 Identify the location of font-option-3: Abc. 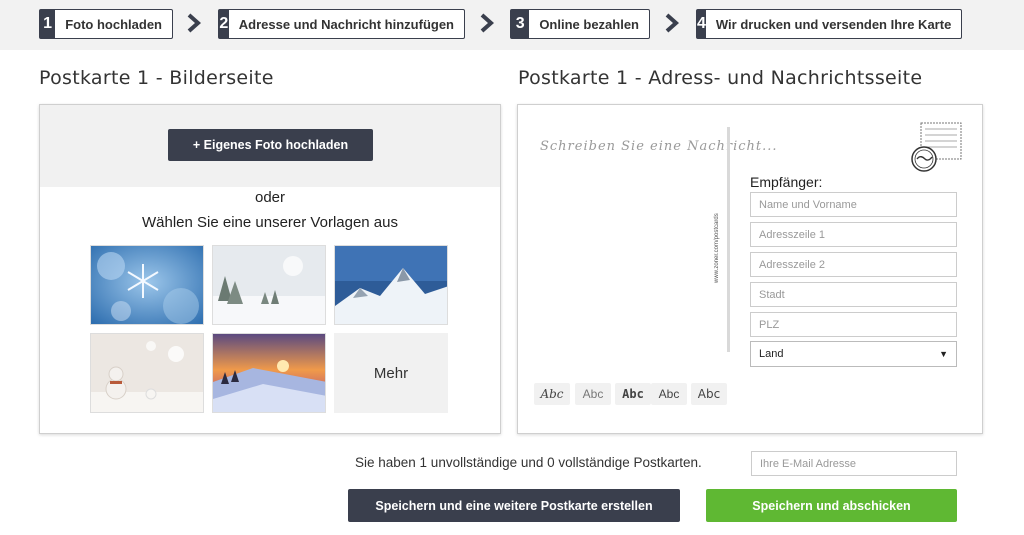
(633, 394).